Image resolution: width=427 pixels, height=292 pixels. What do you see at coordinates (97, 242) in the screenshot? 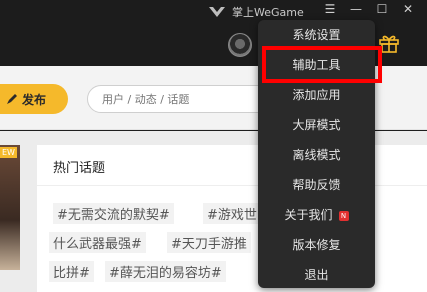
I see `topic-tag: 什么武器最强#` at bounding box center [97, 242].